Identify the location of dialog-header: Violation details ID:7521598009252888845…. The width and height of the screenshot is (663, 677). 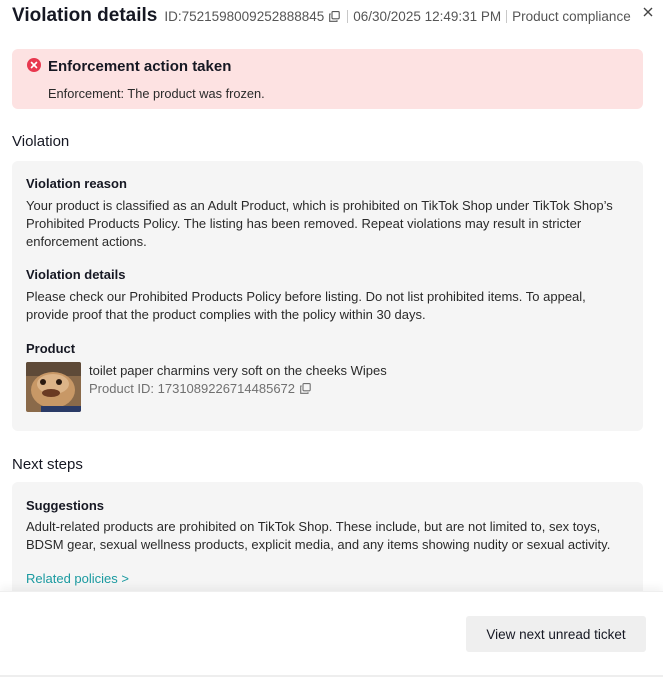
(331, 16).